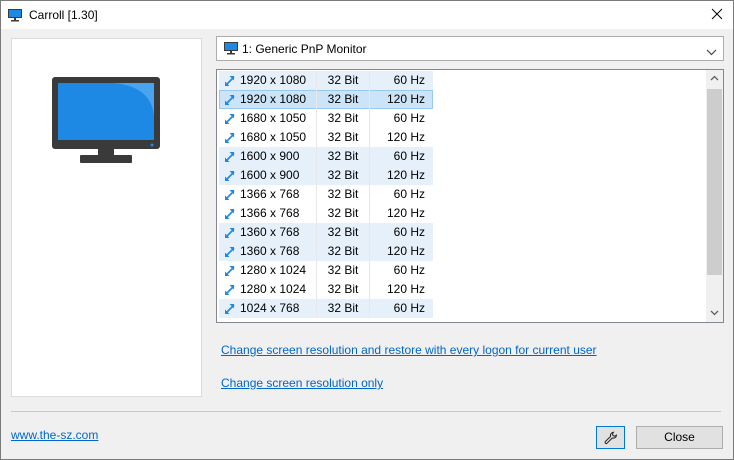 This screenshot has width=734, height=460. Describe the element at coordinates (366, 411) in the screenshot. I see `divider` at that location.